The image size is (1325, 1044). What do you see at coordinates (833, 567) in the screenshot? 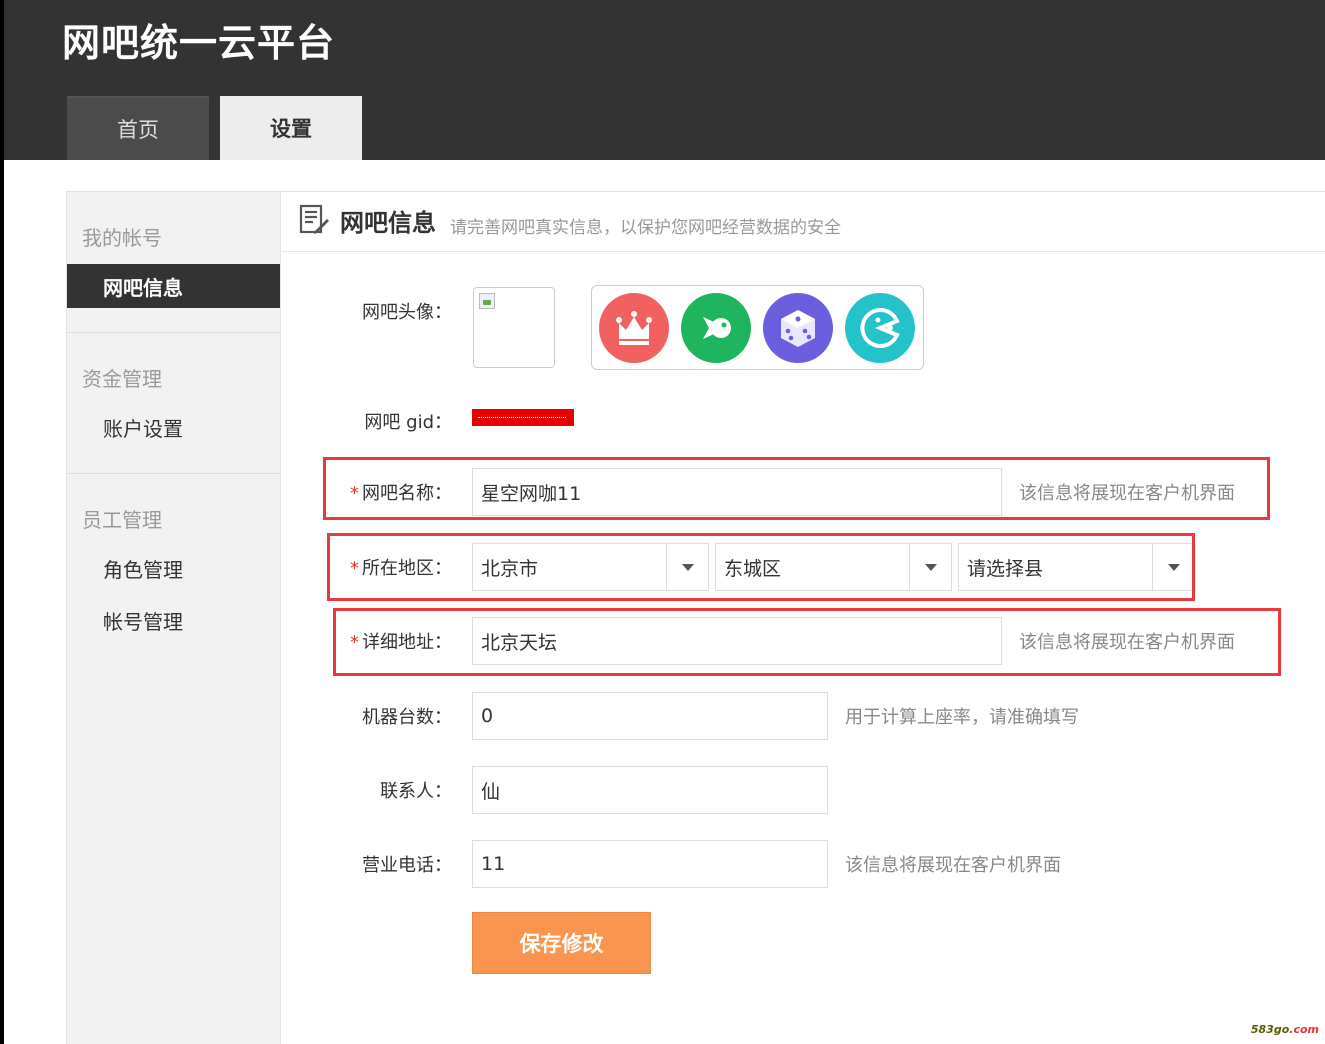
I see `district-select: 东城区` at bounding box center [833, 567].